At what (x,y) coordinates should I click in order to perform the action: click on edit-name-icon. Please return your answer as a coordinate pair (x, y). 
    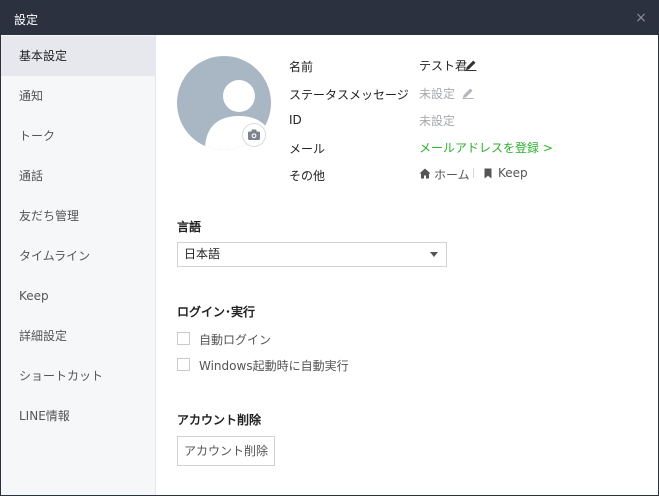
    Looking at the image, I should click on (471, 65).